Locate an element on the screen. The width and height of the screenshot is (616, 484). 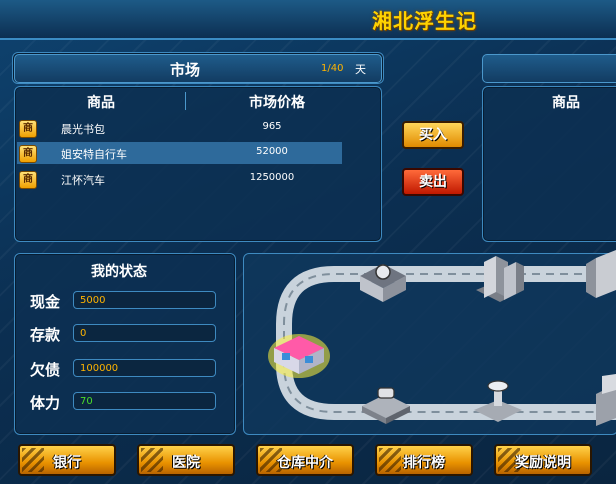
buy-button: 买入 is located at coordinates (433, 135).